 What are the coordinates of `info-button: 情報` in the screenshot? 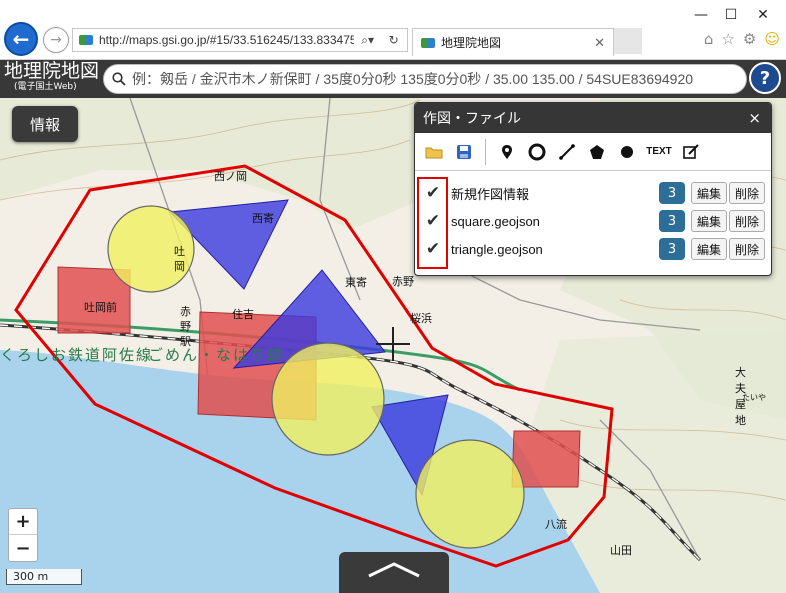 It's located at (45, 124).